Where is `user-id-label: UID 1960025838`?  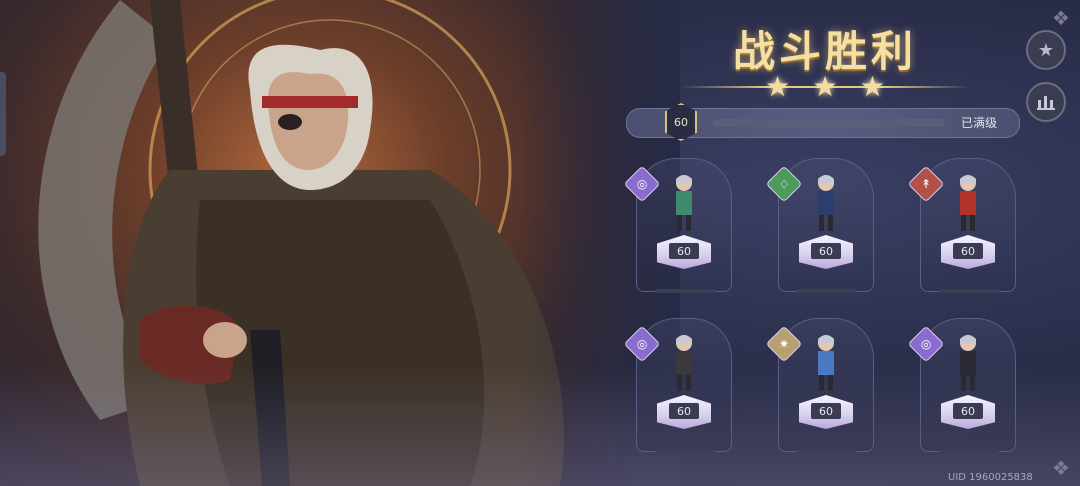
user-id-label: UID 1960025838 is located at coordinates (990, 477).